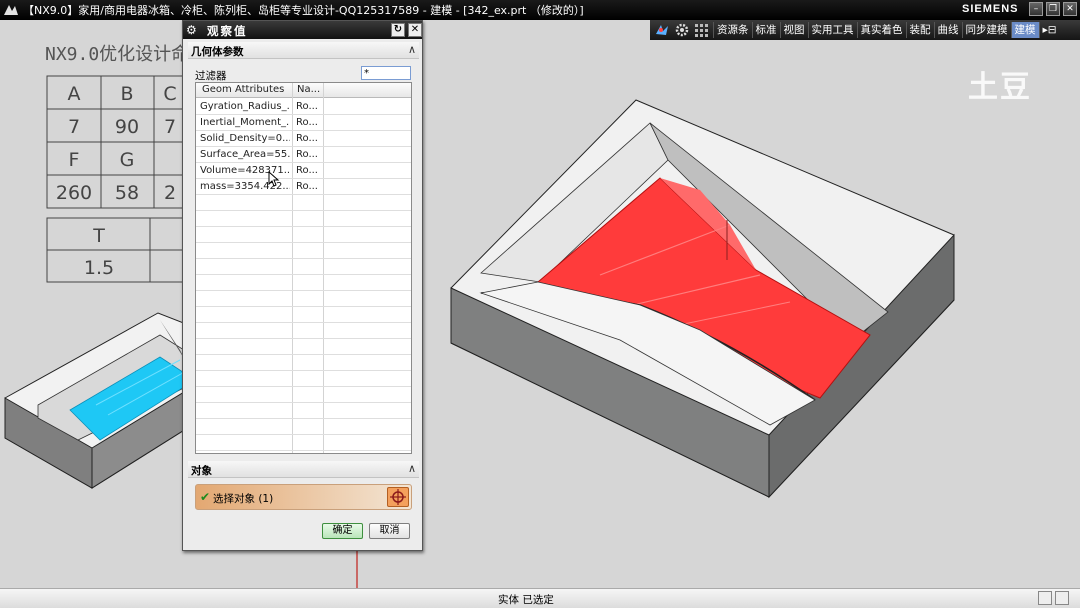 The width and height of the screenshot is (1080, 608). I want to click on cell-t: T, so click(98, 236).